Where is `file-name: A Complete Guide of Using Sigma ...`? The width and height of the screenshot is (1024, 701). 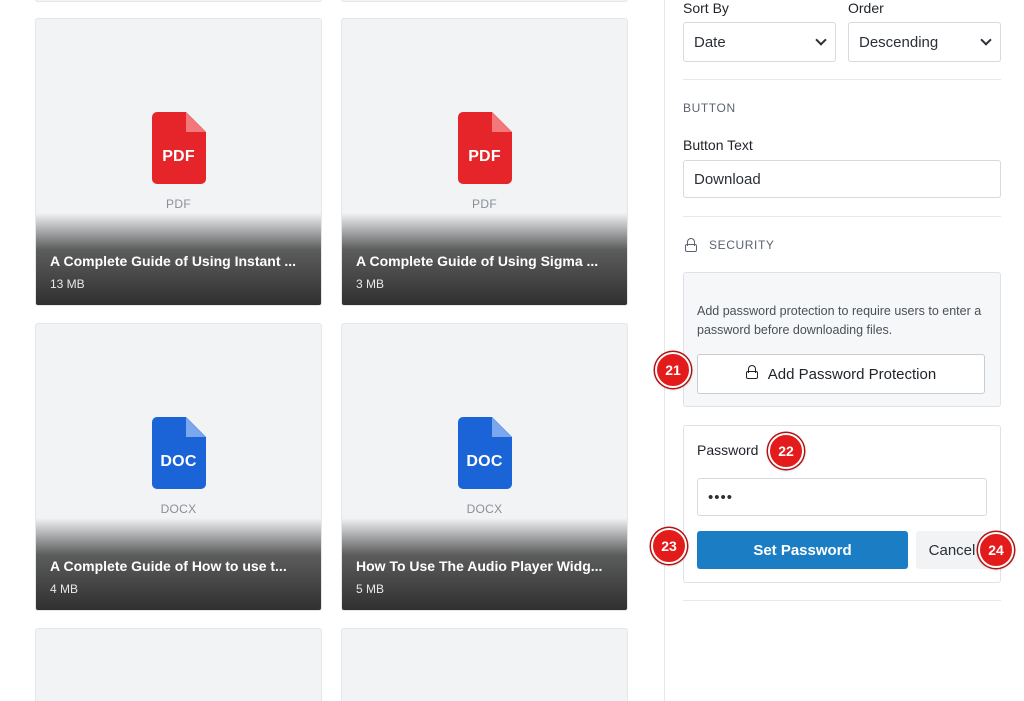 file-name: A Complete Guide of Using Sigma ... is located at coordinates (477, 261).